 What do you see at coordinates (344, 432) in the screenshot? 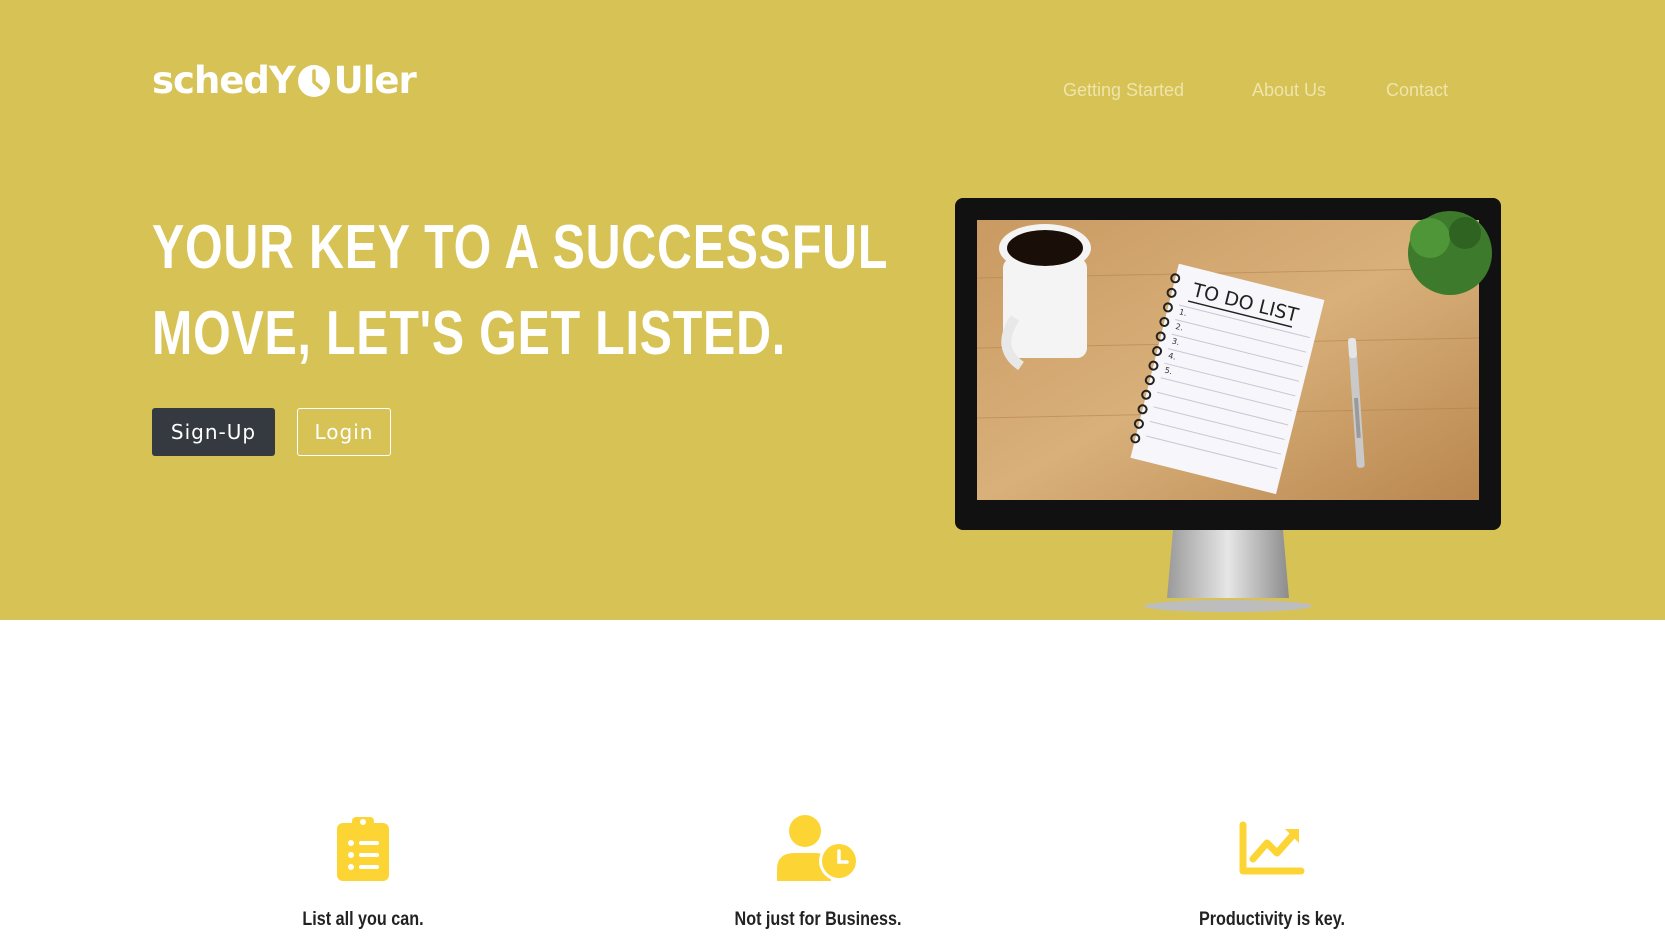
I see `login-button: Login` at bounding box center [344, 432].